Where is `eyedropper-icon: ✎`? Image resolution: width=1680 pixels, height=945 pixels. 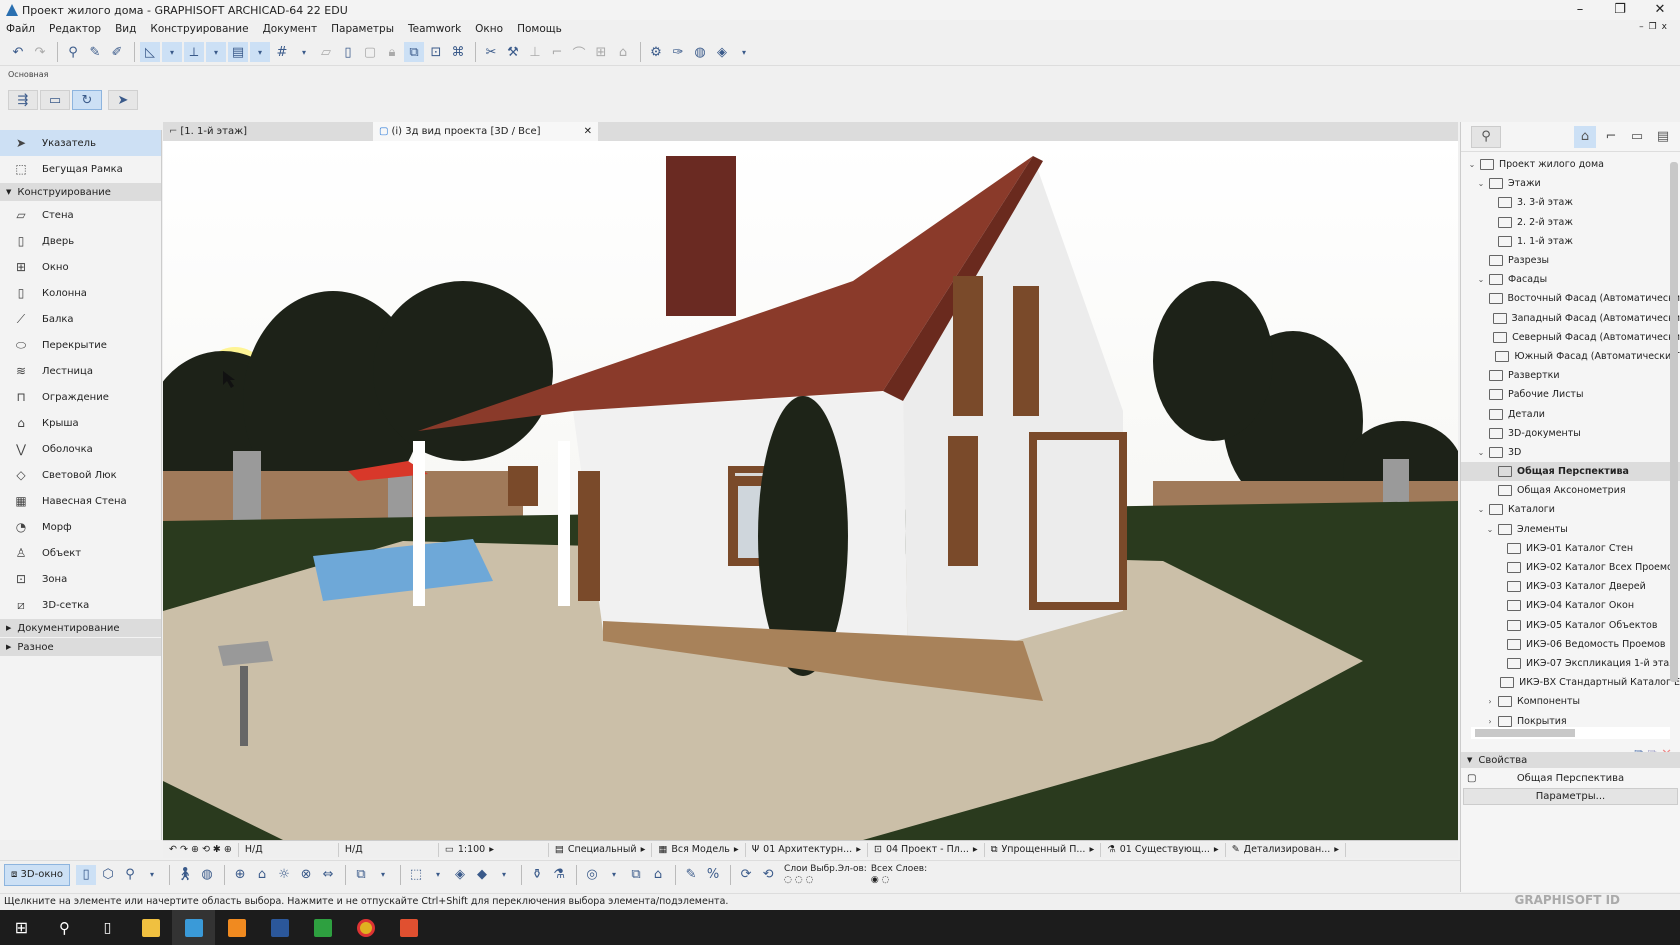
eyedropper-icon: ✎ is located at coordinates (95, 52).